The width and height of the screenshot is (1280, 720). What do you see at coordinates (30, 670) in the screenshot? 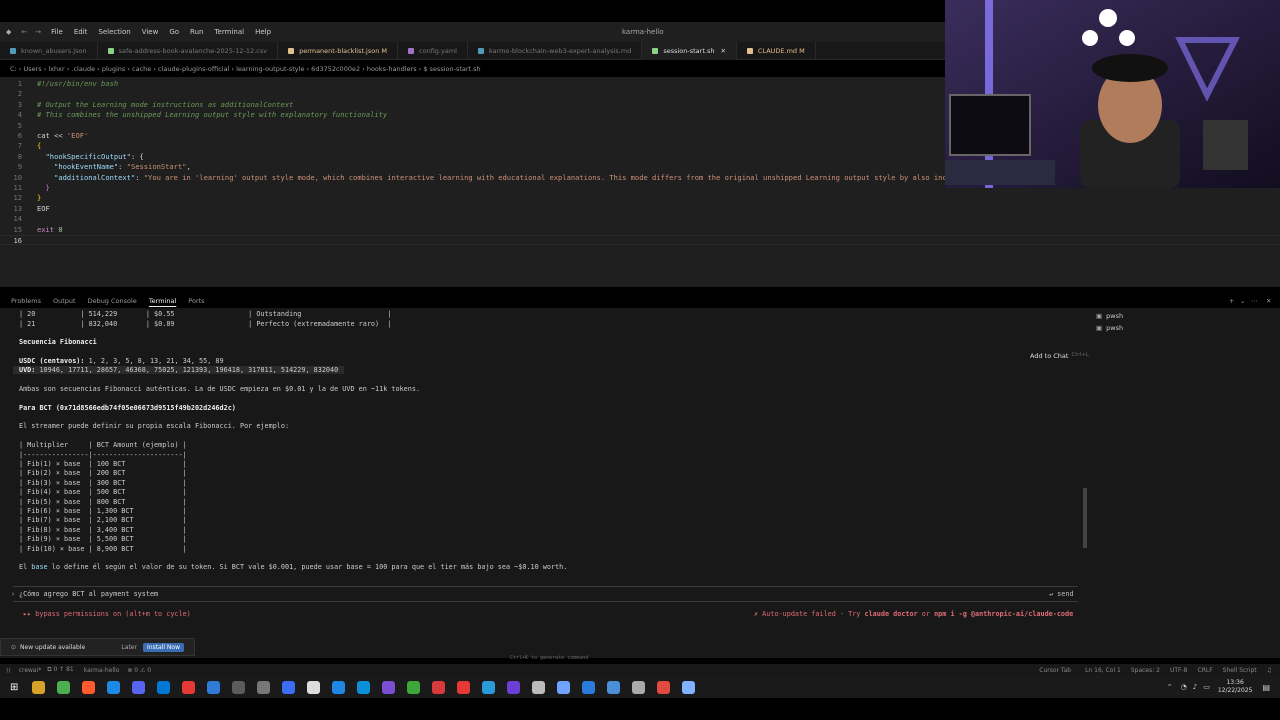
I see `status-branch: crewai*` at bounding box center [30, 670].